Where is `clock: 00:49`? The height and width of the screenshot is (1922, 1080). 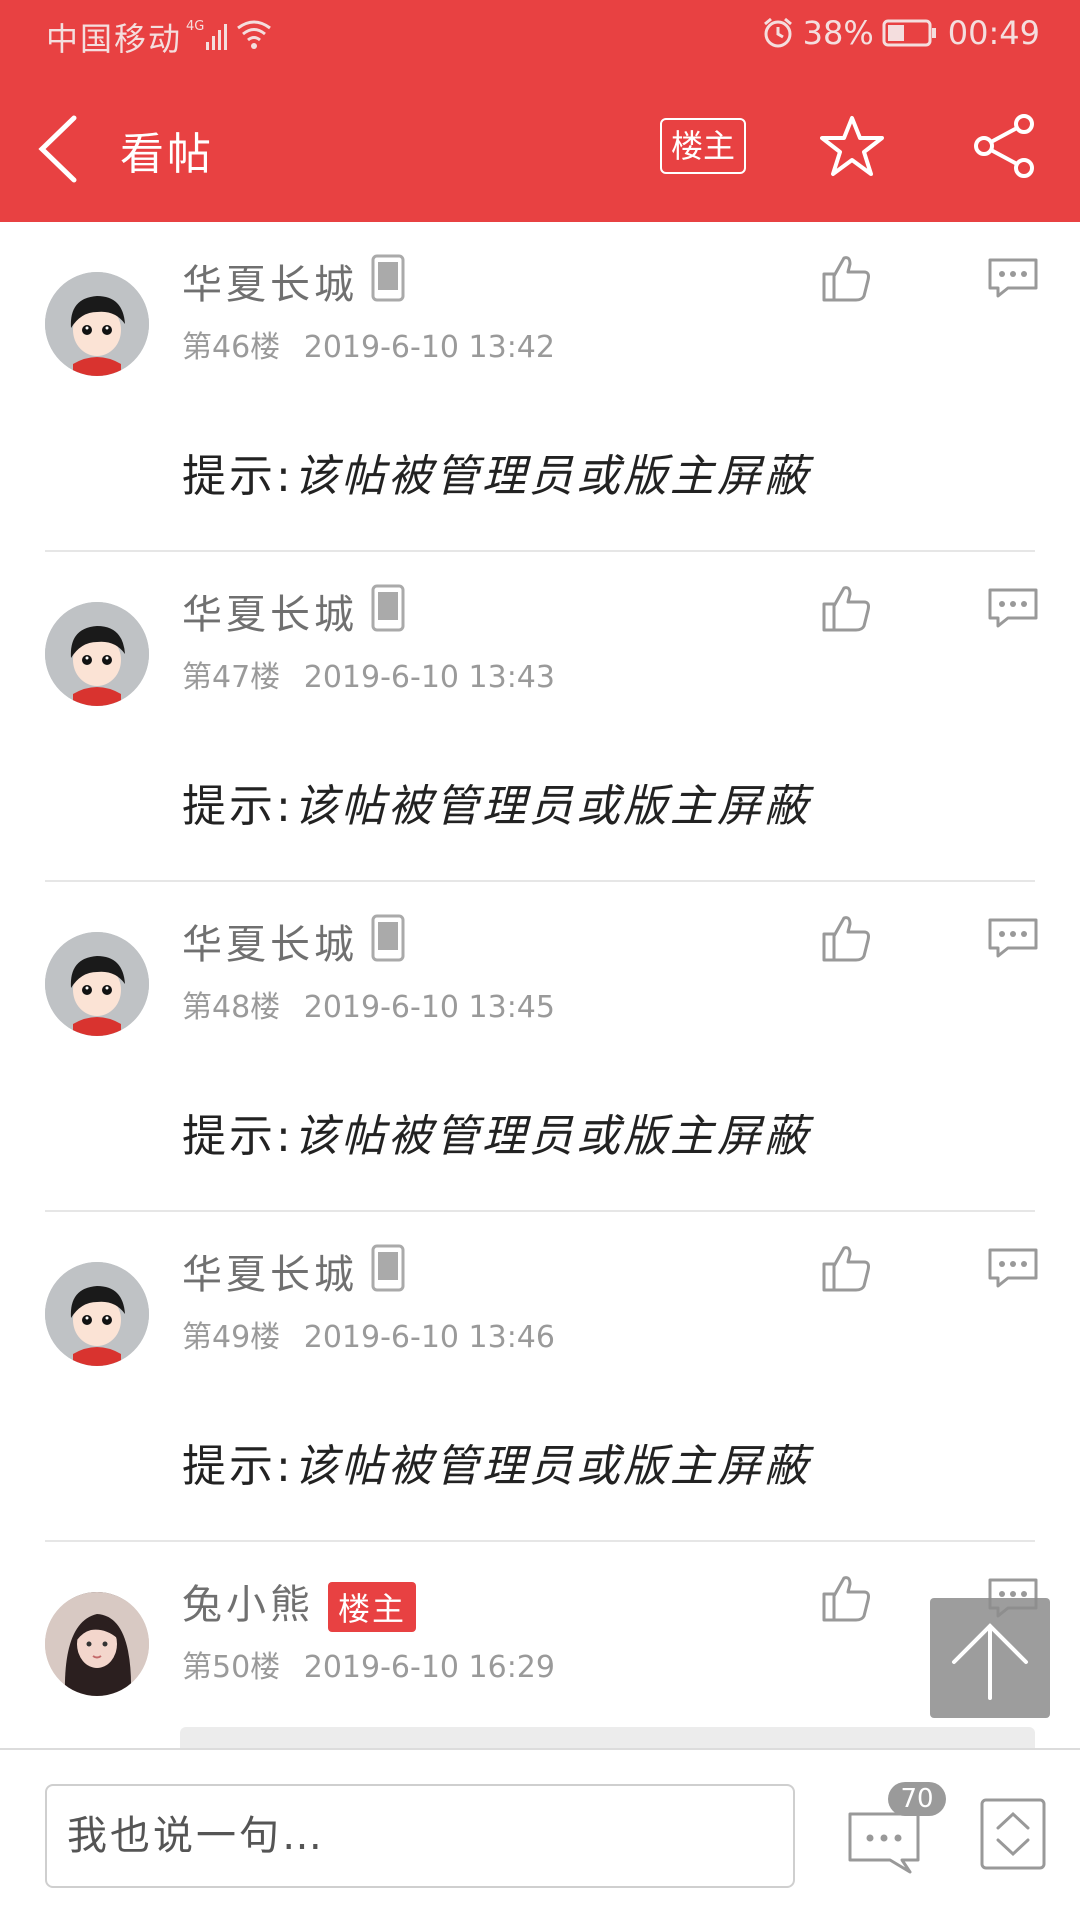 clock: 00:49 is located at coordinates (993, 33).